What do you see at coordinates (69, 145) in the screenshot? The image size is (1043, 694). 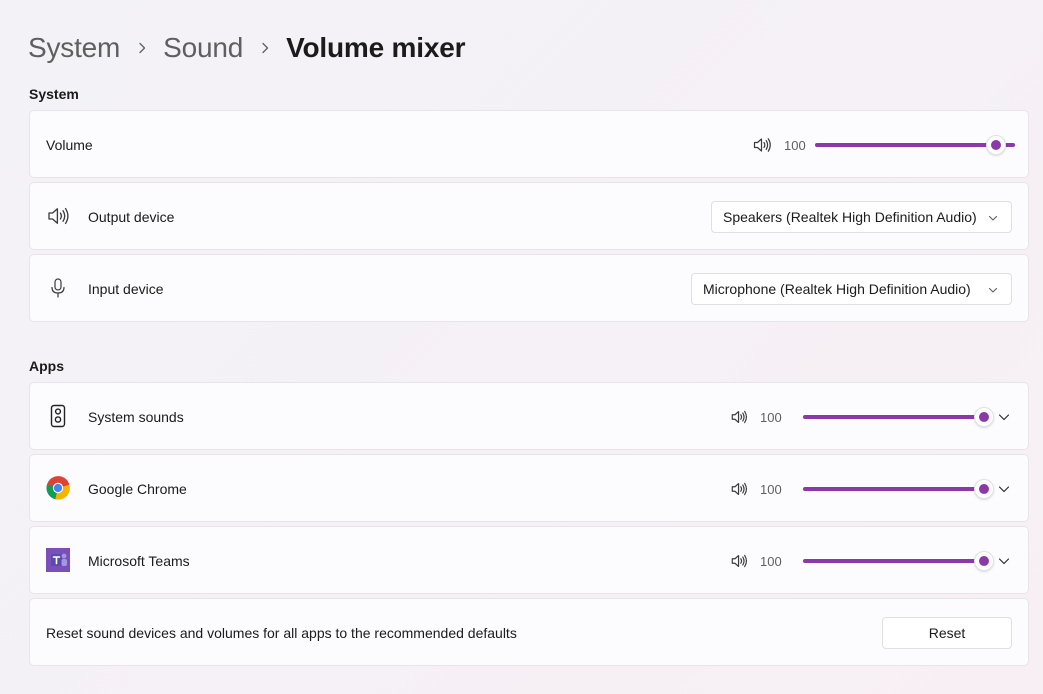 I see `volume-label: Volume` at bounding box center [69, 145].